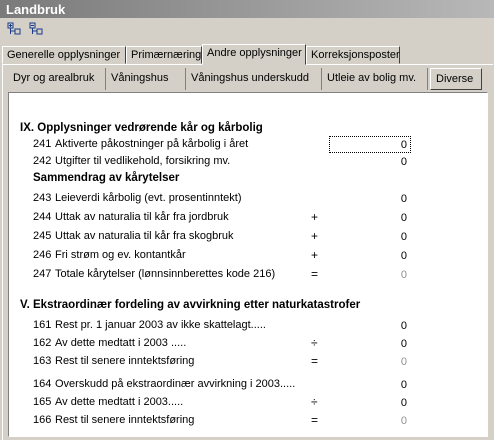 The image size is (494, 440). What do you see at coordinates (247, 30) in the screenshot?
I see `toolbar` at bounding box center [247, 30].